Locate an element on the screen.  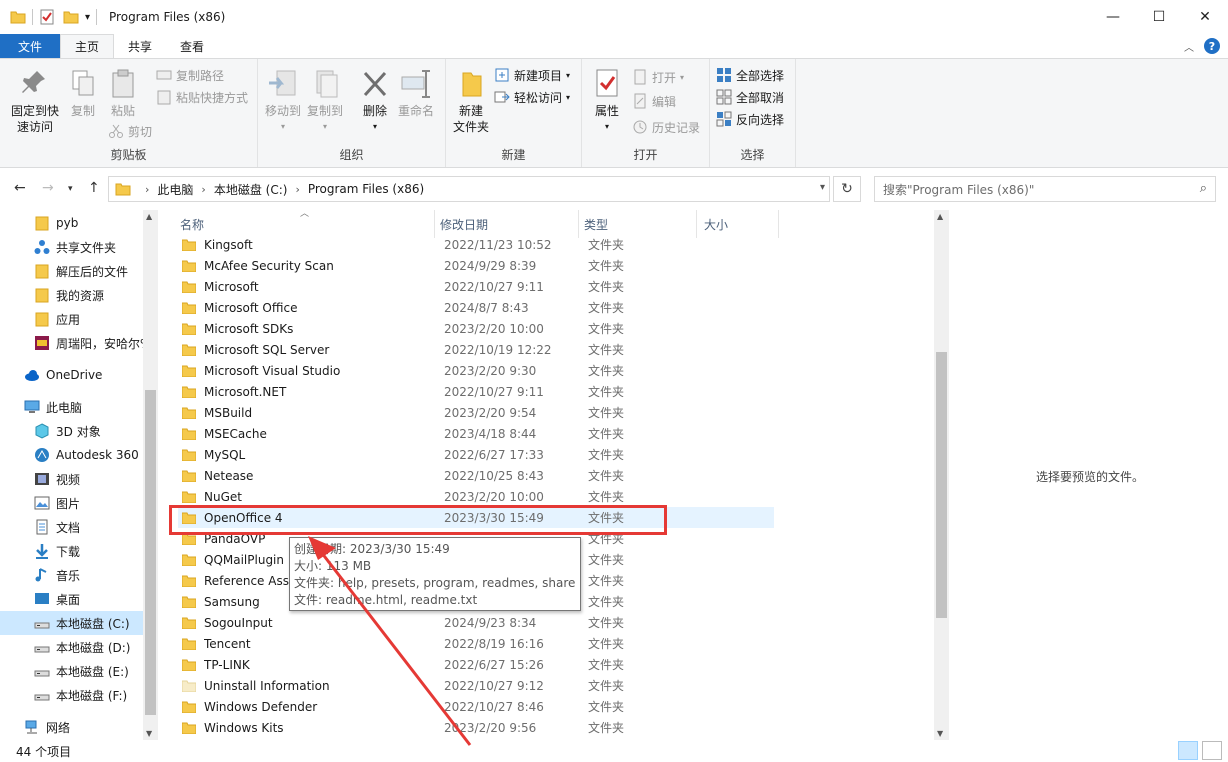
close-button: ✕ is located at coordinates (1205, 17).